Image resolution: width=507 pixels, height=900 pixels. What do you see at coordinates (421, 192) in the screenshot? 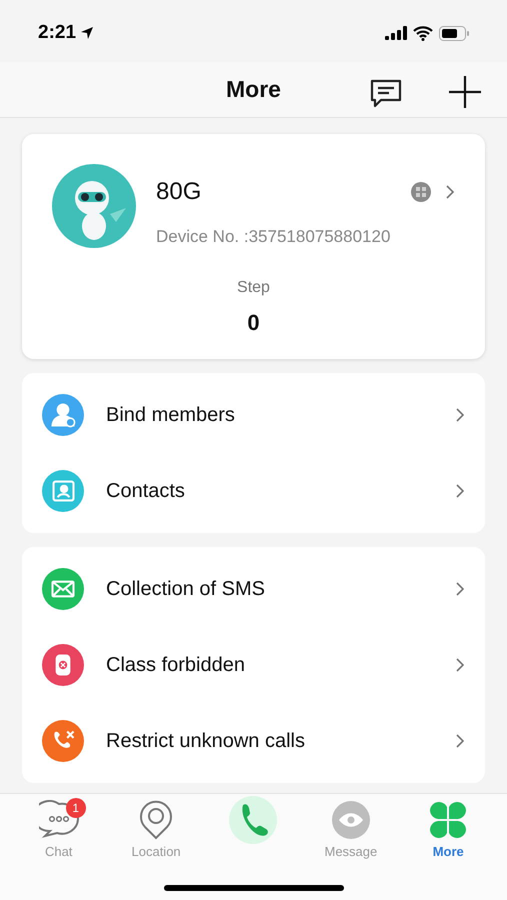
I see `qr-code-icon` at bounding box center [421, 192].